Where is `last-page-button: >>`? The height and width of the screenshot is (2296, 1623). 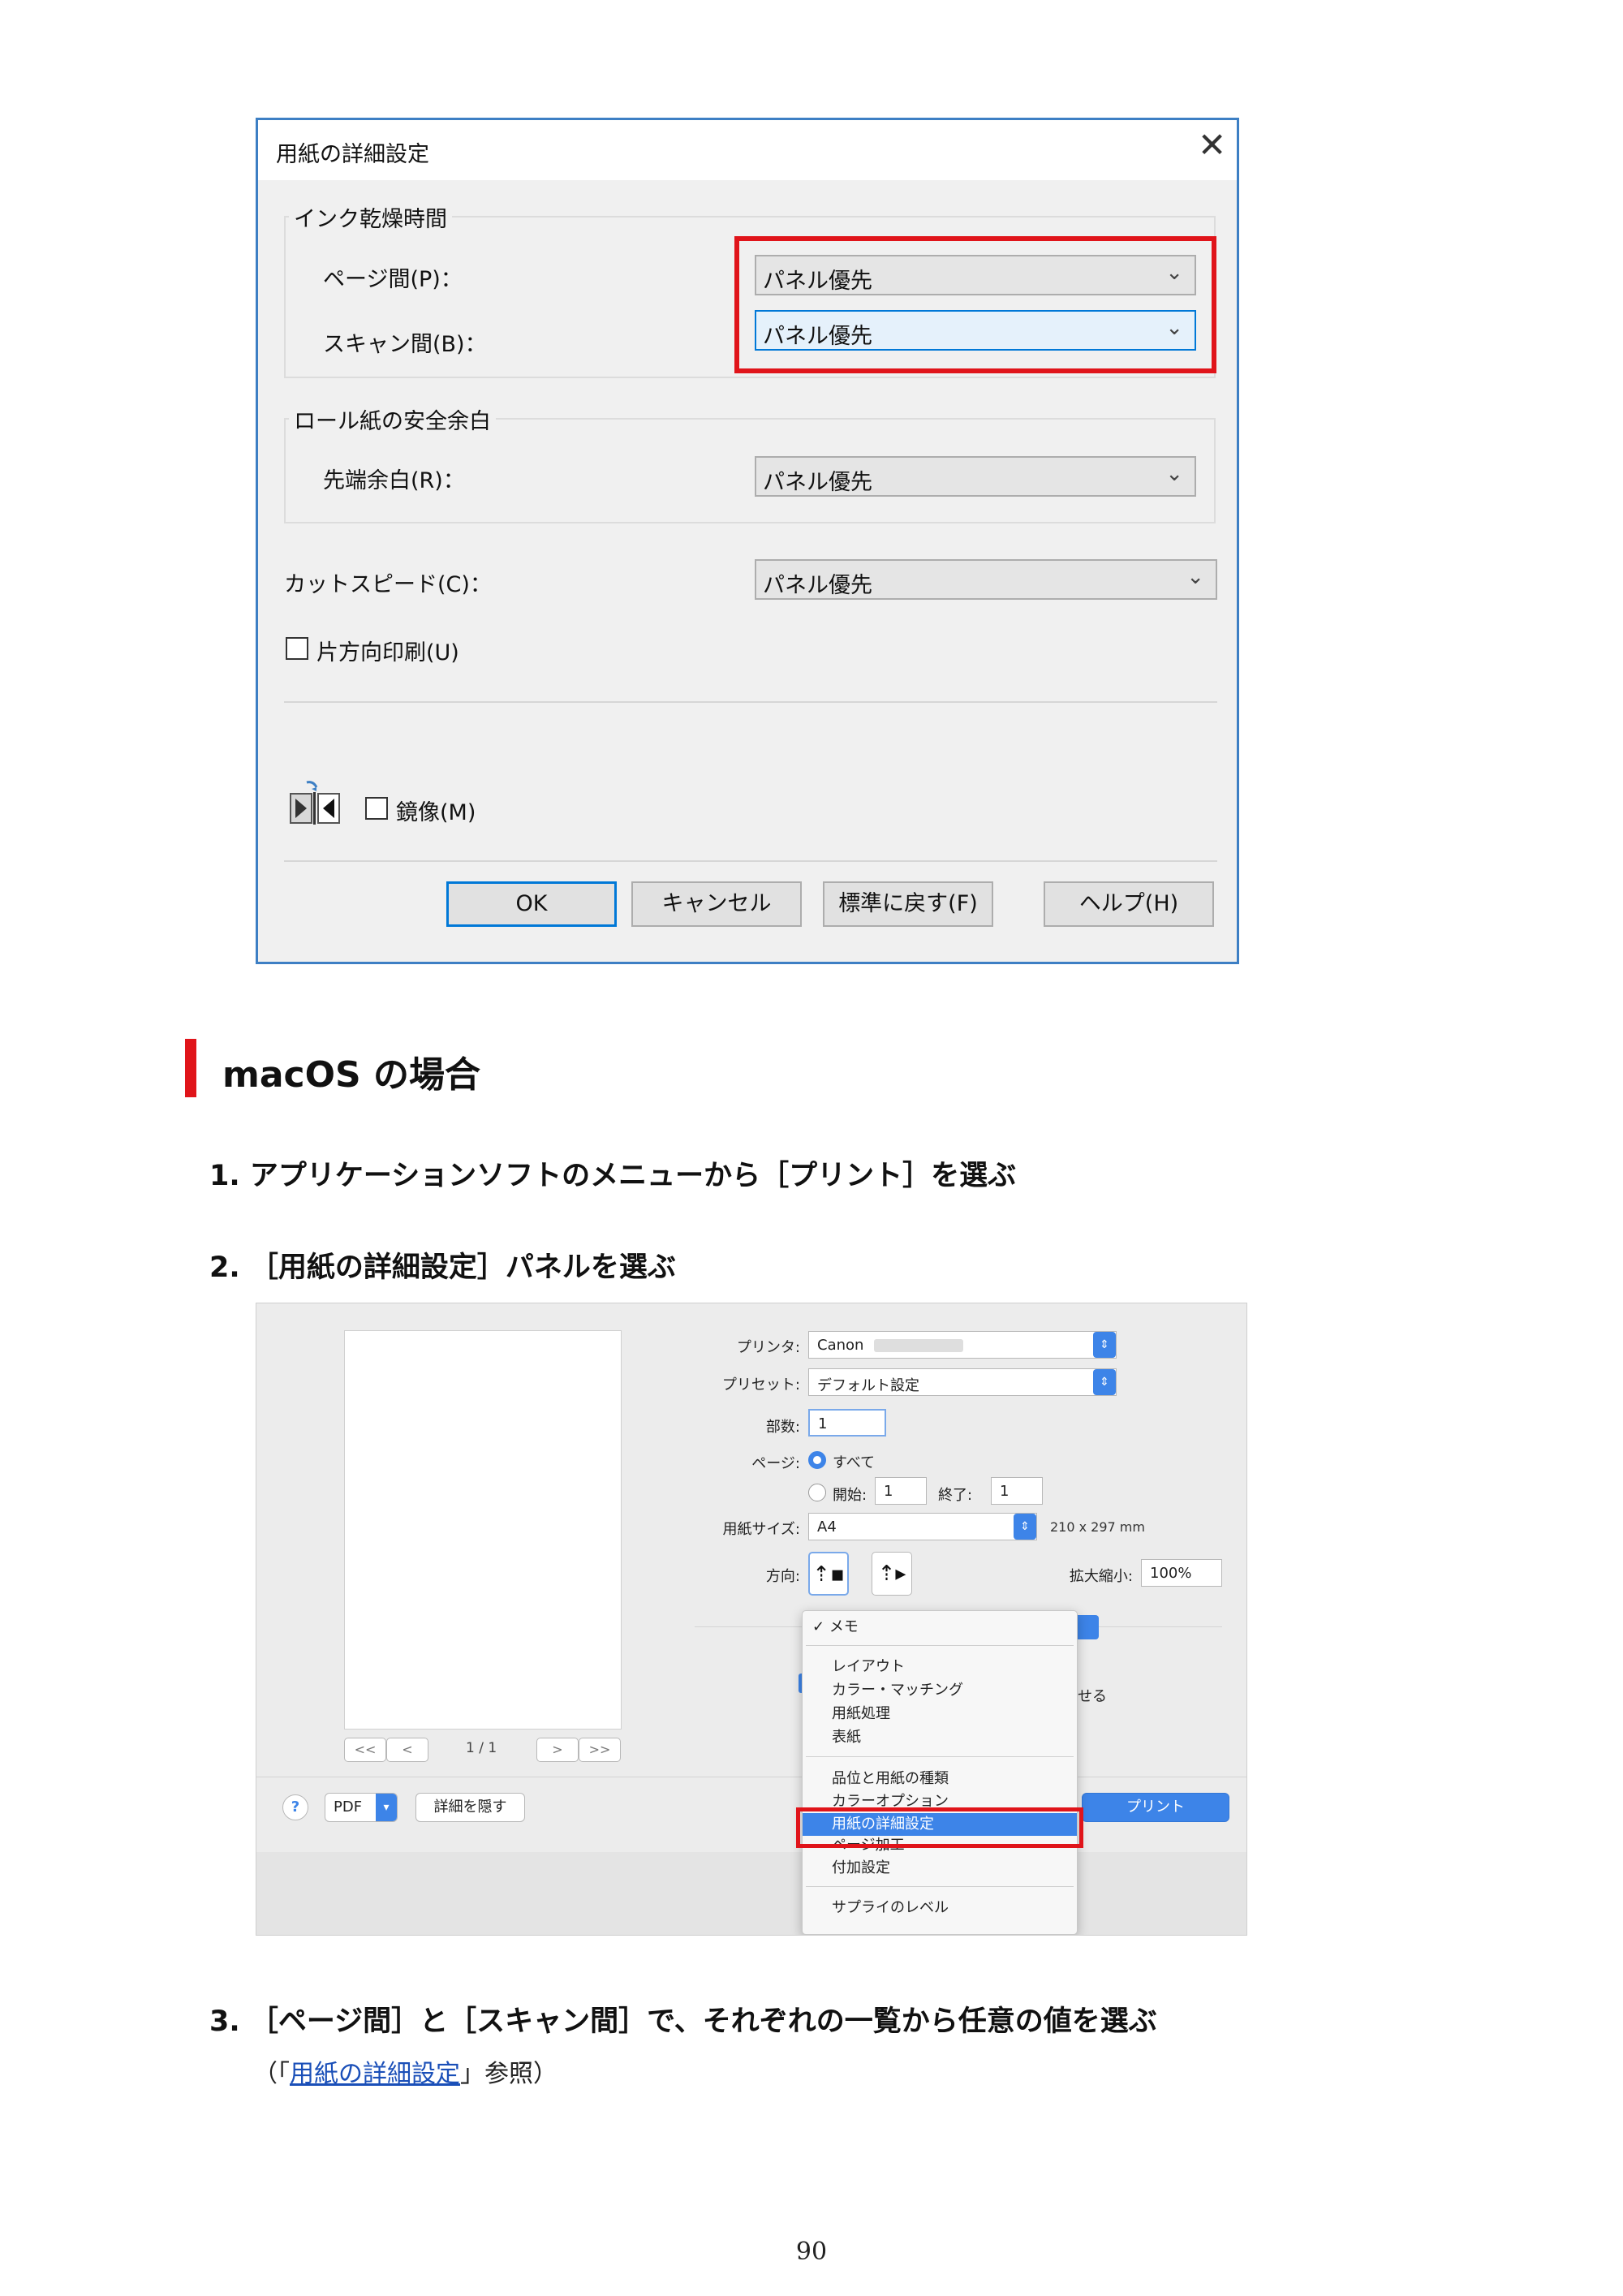
last-page-button: >> is located at coordinates (600, 1750).